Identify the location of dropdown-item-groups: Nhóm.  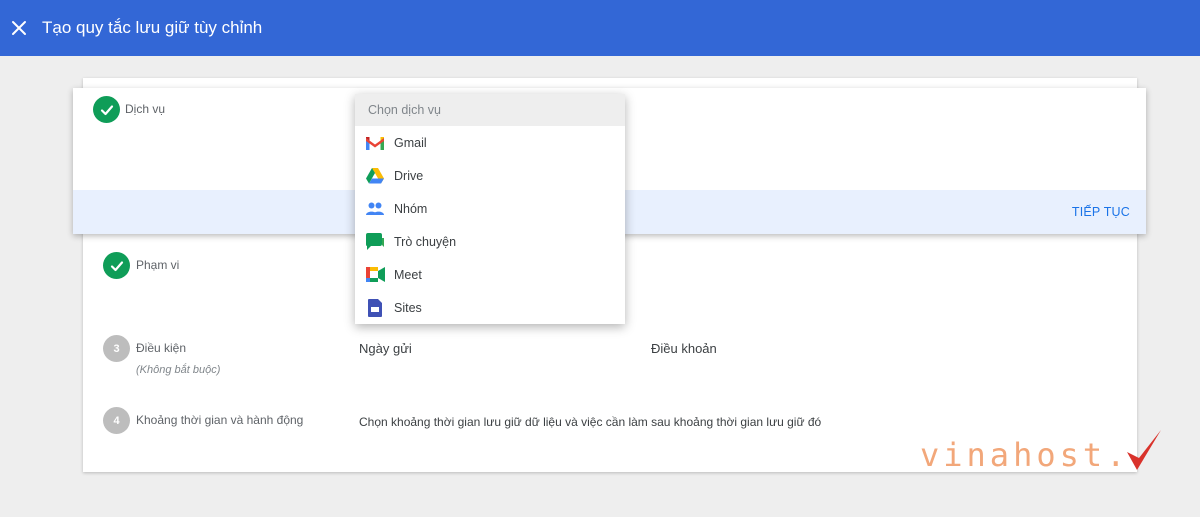
(490, 208).